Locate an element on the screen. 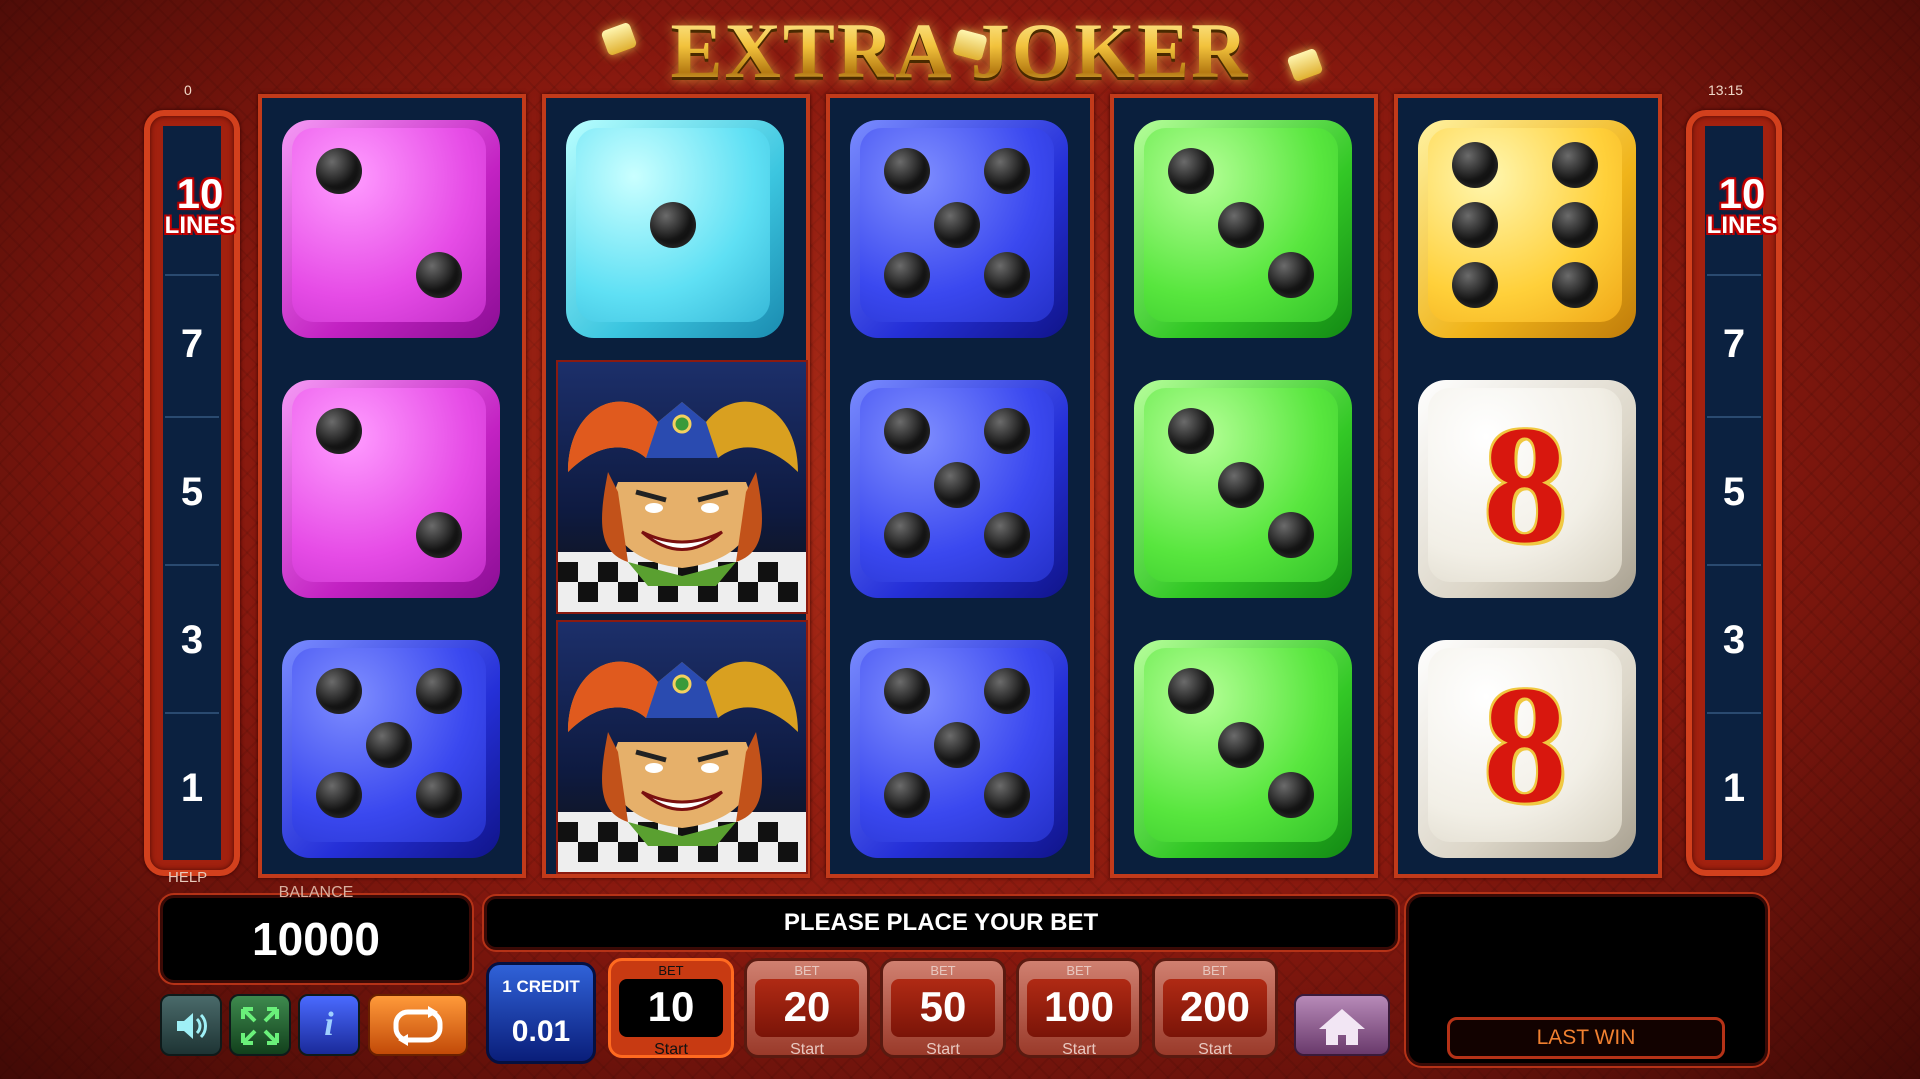  bet-button-20: BET 20 Start is located at coordinates (807, 1008).